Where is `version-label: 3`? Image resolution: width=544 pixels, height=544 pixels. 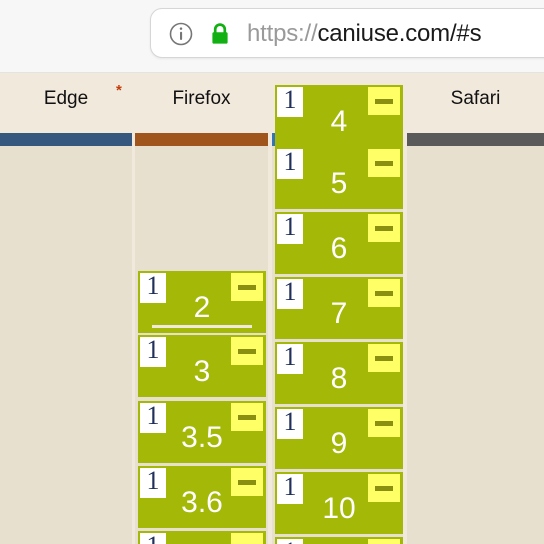 version-label: 3 is located at coordinates (202, 371).